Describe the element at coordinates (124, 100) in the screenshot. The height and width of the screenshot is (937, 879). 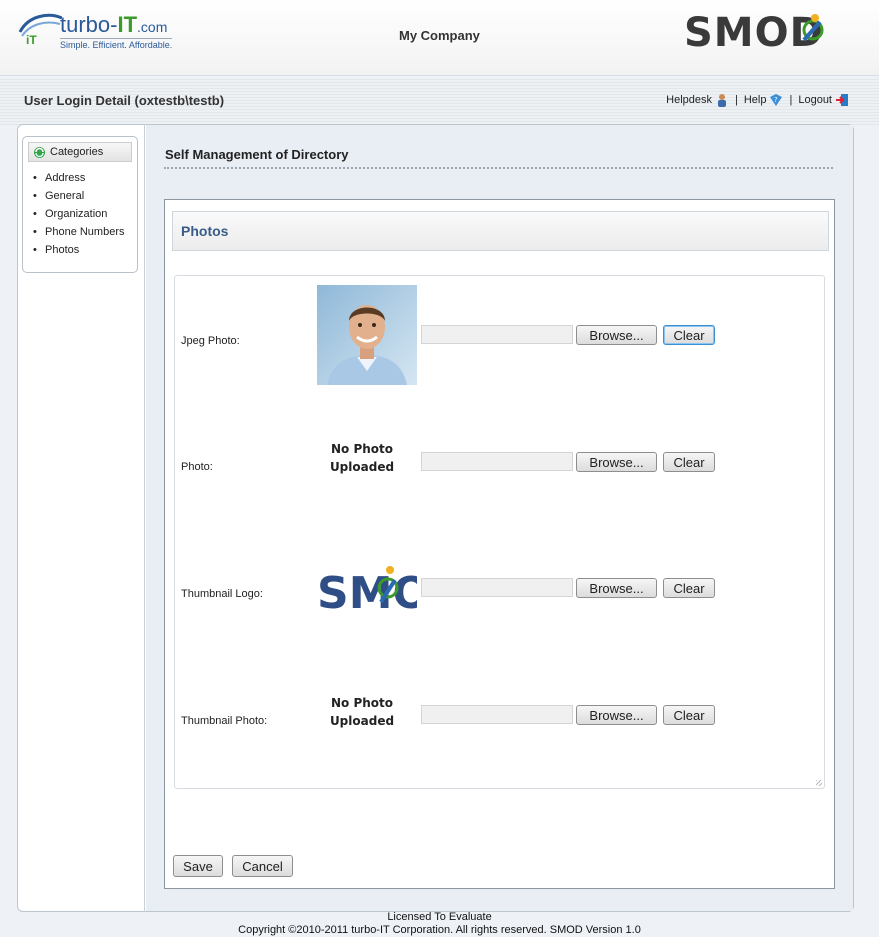
I see `user-login-detail: User Login Detail (oxtestb\testb)` at that location.